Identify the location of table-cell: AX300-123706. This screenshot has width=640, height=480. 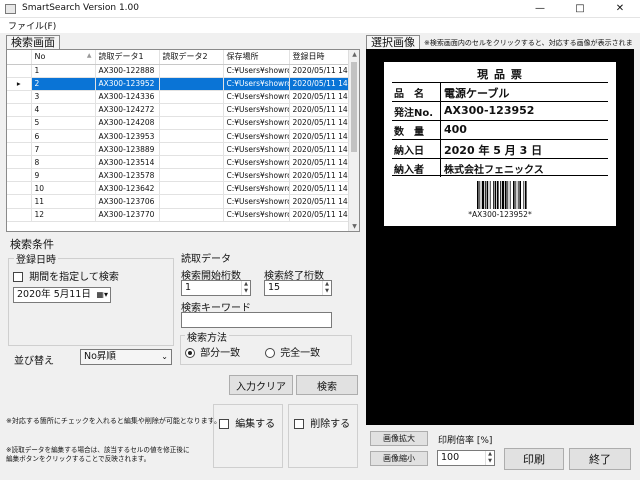
(127, 201).